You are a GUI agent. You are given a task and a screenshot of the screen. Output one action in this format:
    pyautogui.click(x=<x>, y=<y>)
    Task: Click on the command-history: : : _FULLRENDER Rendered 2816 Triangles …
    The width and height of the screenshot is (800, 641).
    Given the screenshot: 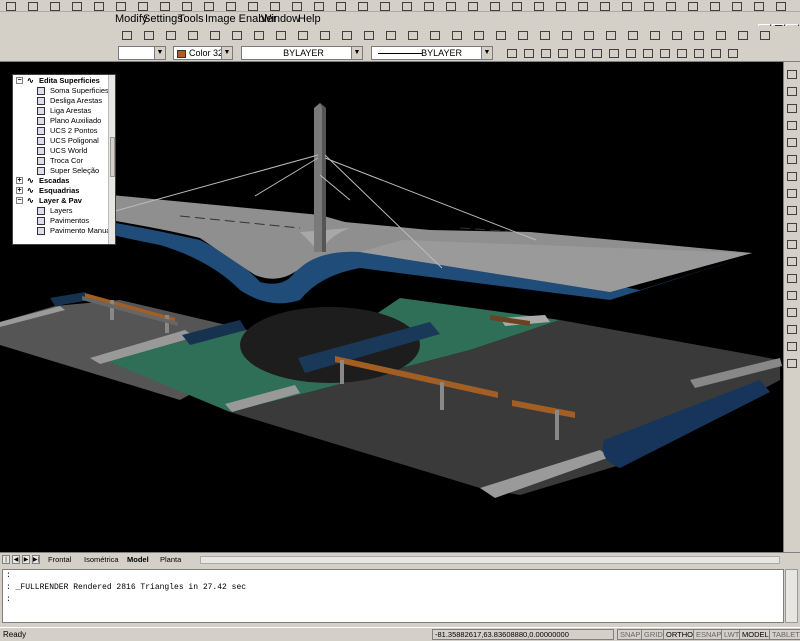 What is the action you would take?
    pyautogui.click(x=393, y=596)
    